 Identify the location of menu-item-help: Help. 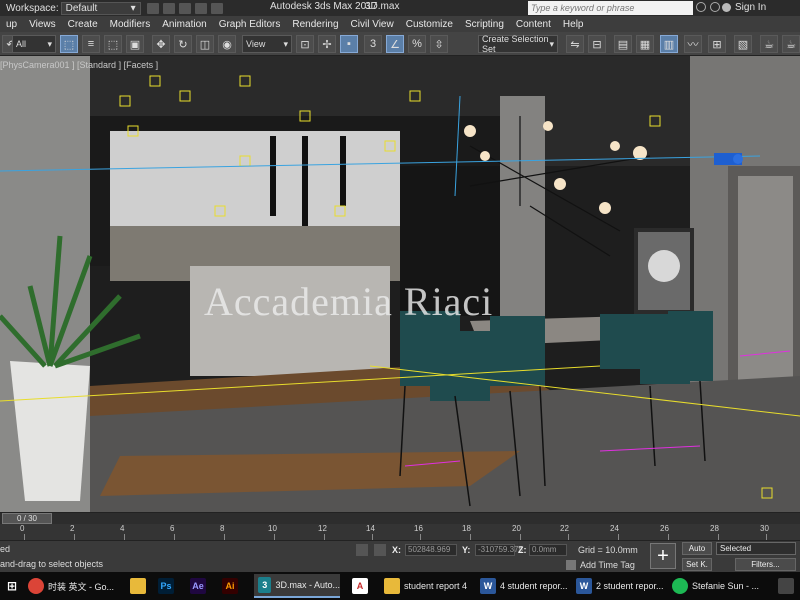
(573, 24).